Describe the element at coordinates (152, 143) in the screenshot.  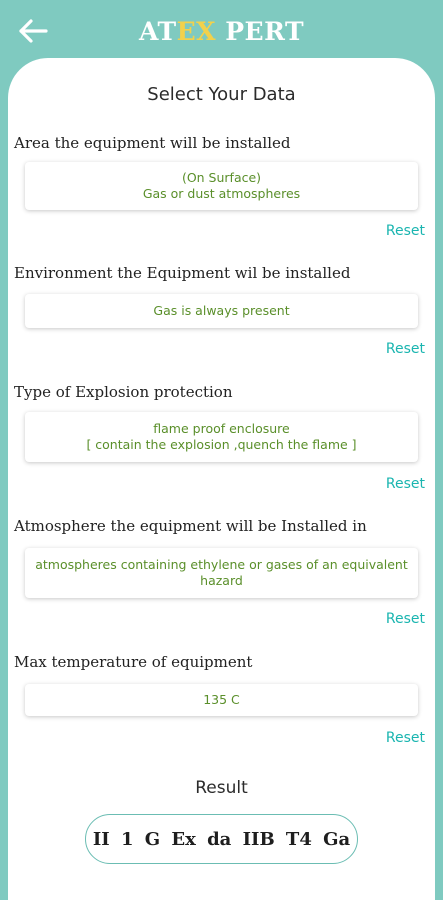
I see `area-label: Area the equipment will be installed` at that location.